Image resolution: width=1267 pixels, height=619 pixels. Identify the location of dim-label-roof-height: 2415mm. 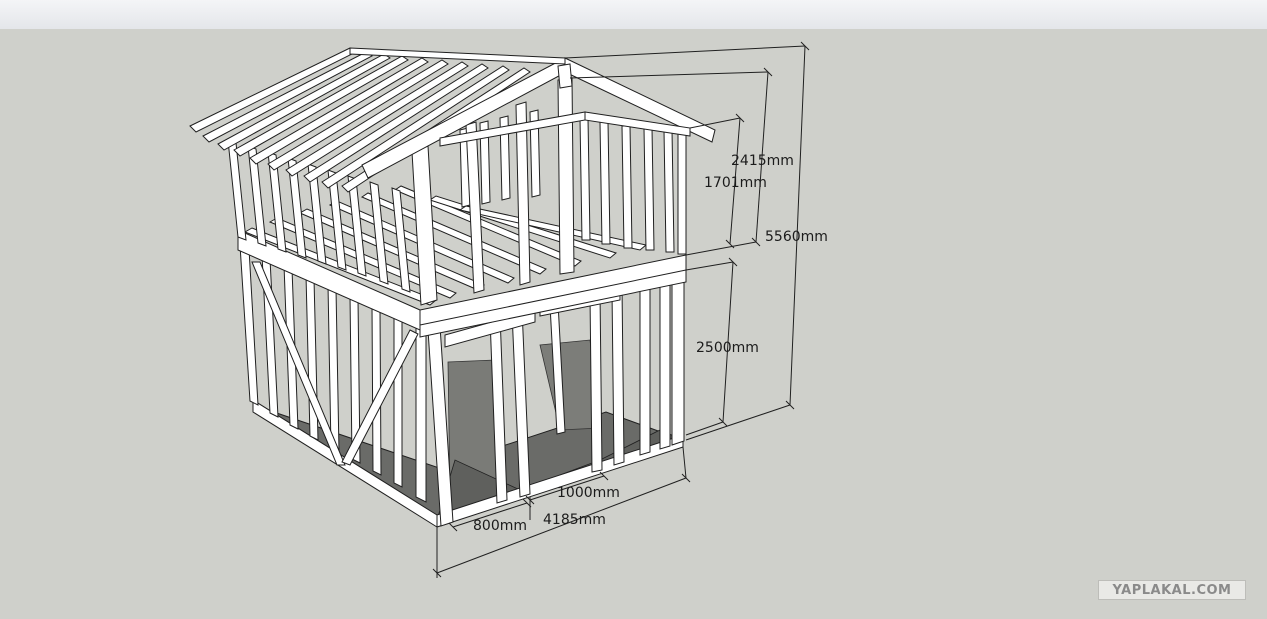
(762, 161).